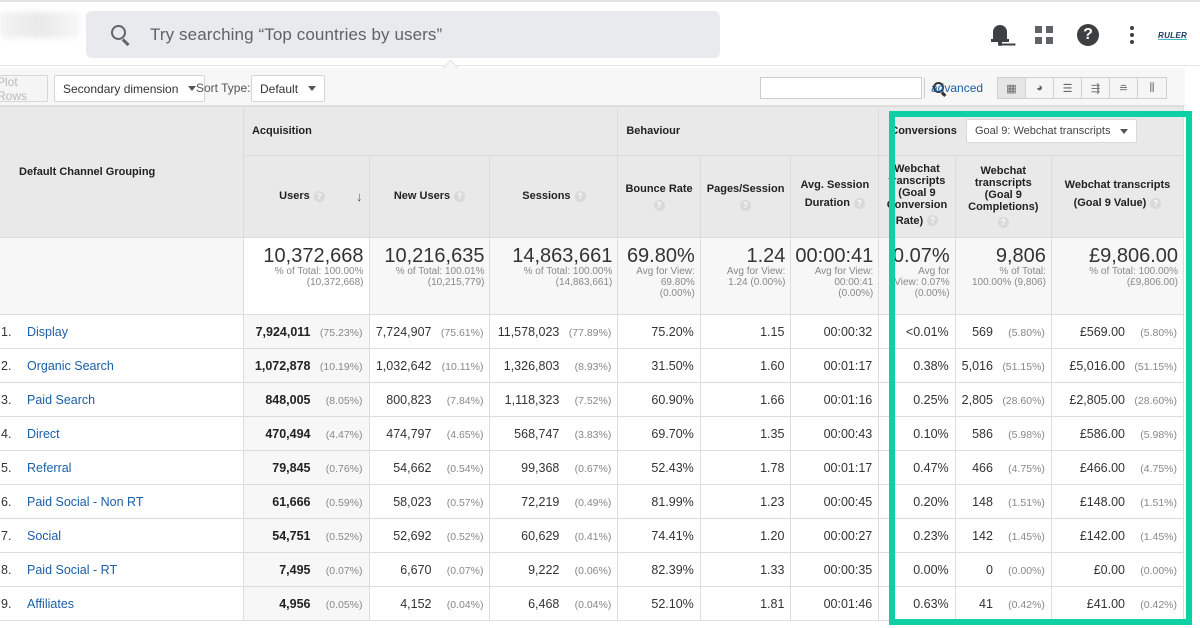  I want to click on completions-value: 466, so click(982, 467).